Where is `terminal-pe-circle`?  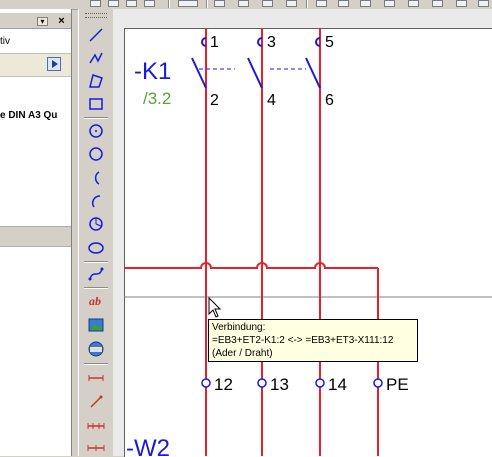
terminal-pe-circle is located at coordinates (378, 383).